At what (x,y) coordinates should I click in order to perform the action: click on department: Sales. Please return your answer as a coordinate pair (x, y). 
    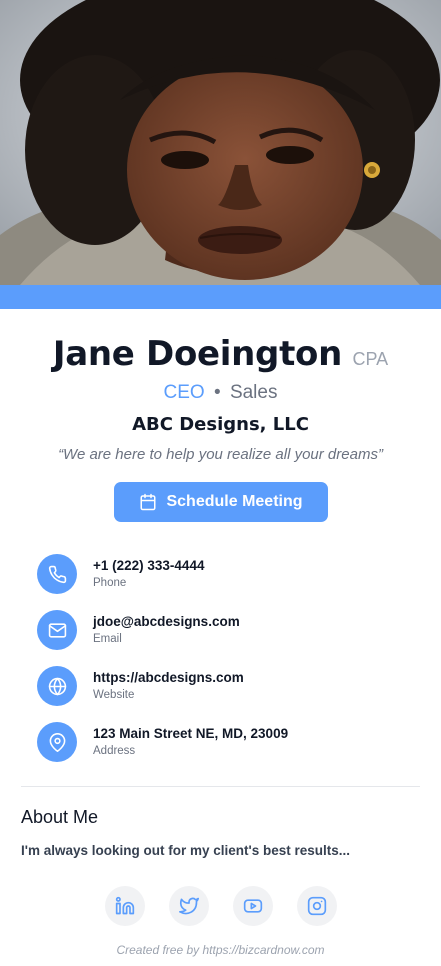
    Looking at the image, I should click on (253, 392).